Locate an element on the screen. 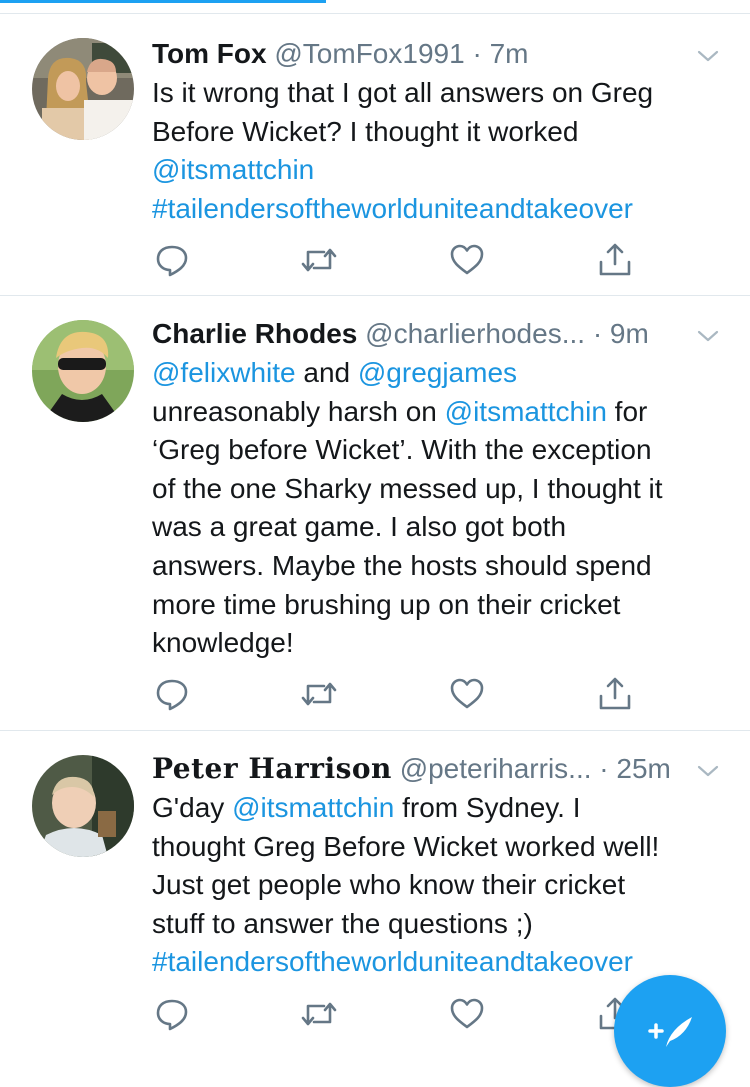  tweet-text-line: ‘Greg before Wicket’. With the exception is located at coordinates (439, 450).